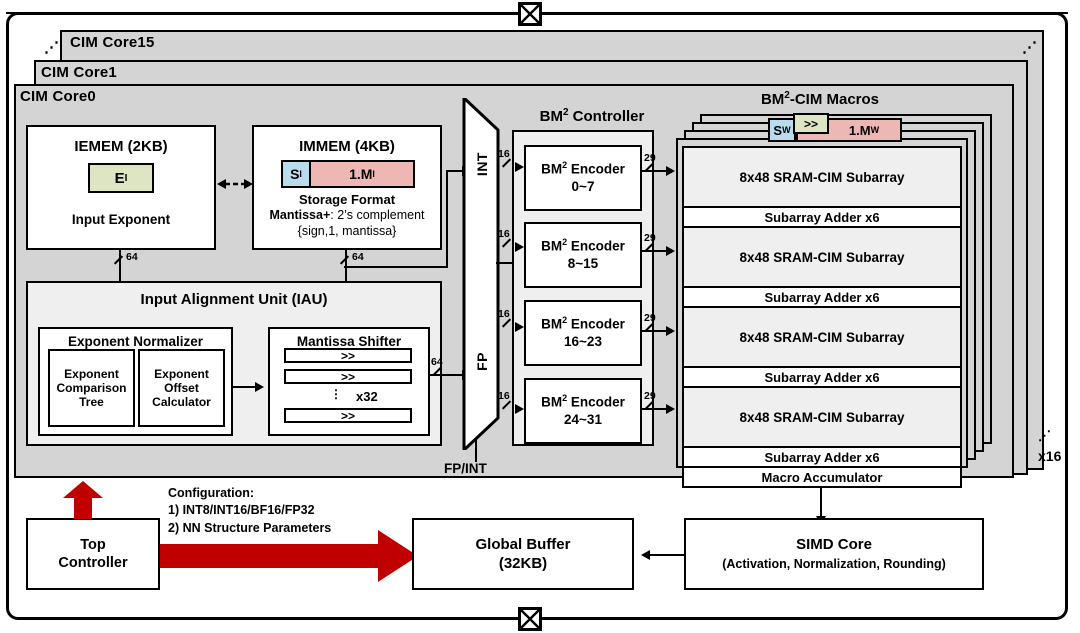 This screenshot has height=633, width=1080. I want to click on enc2-in-width: 16, so click(504, 314).